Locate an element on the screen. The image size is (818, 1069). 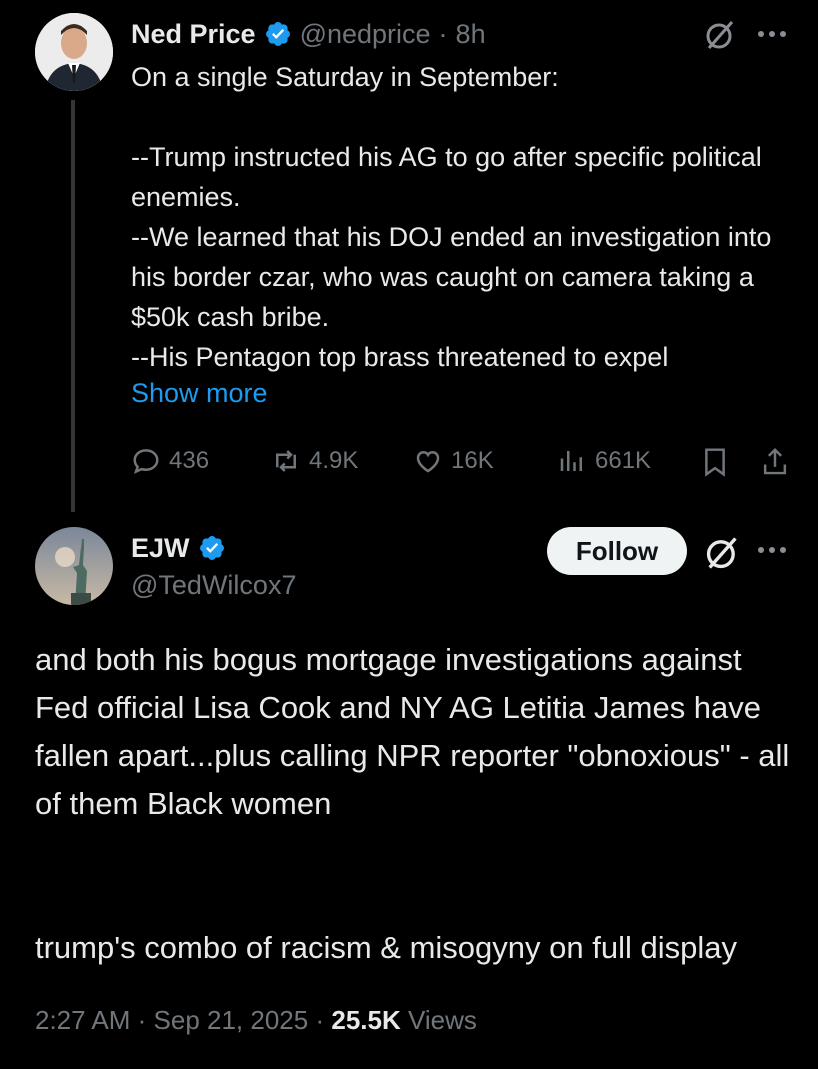
parent-header: Ned Price @nedprice · 8h is located at coordinates (308, 34).